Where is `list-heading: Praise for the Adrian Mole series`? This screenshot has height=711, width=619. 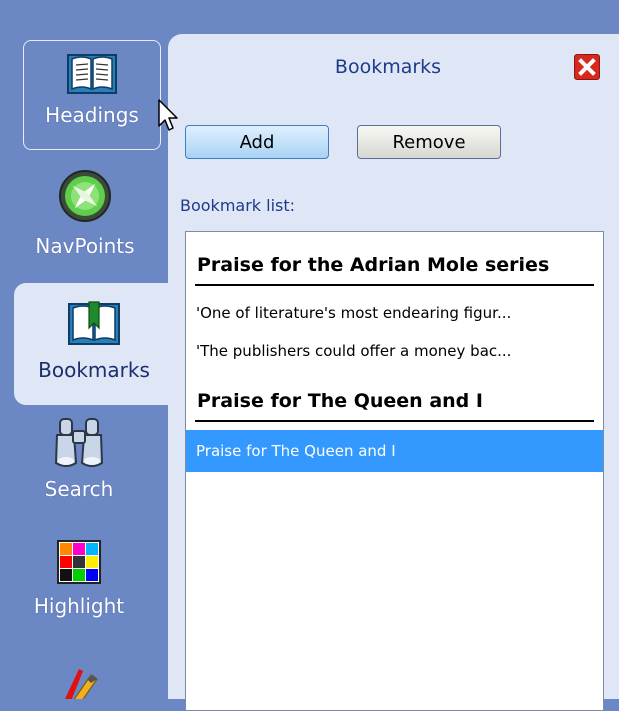 list-heading: Praise for the Adrian Mole series is located at coordinates (394, 265).